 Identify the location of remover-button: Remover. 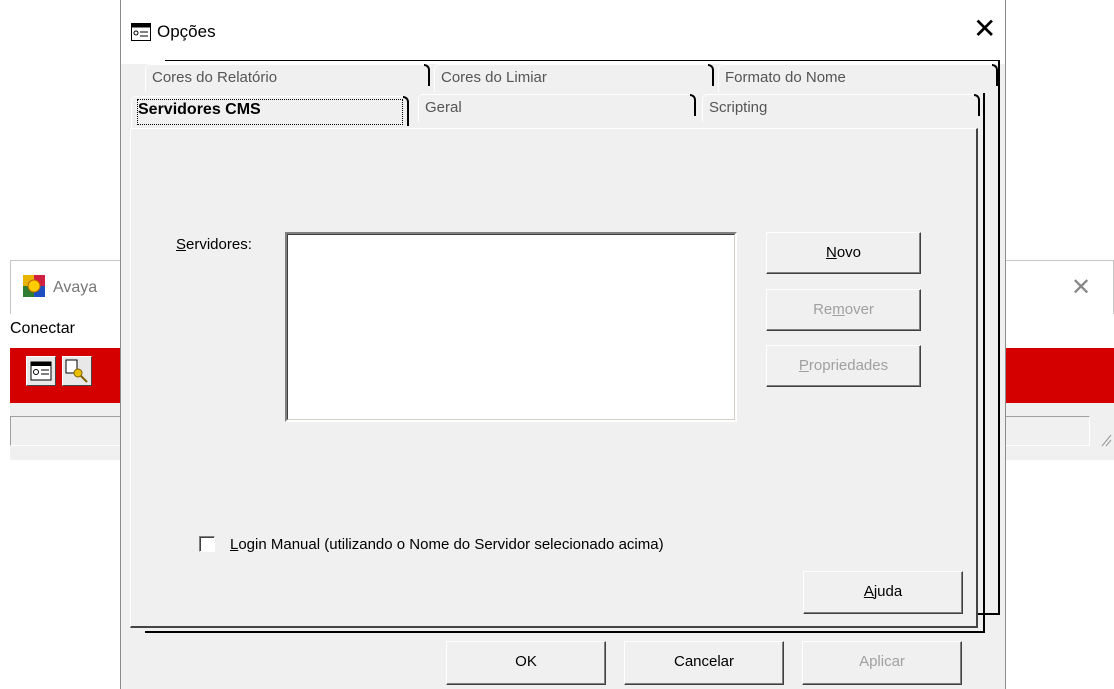
(843, 310).